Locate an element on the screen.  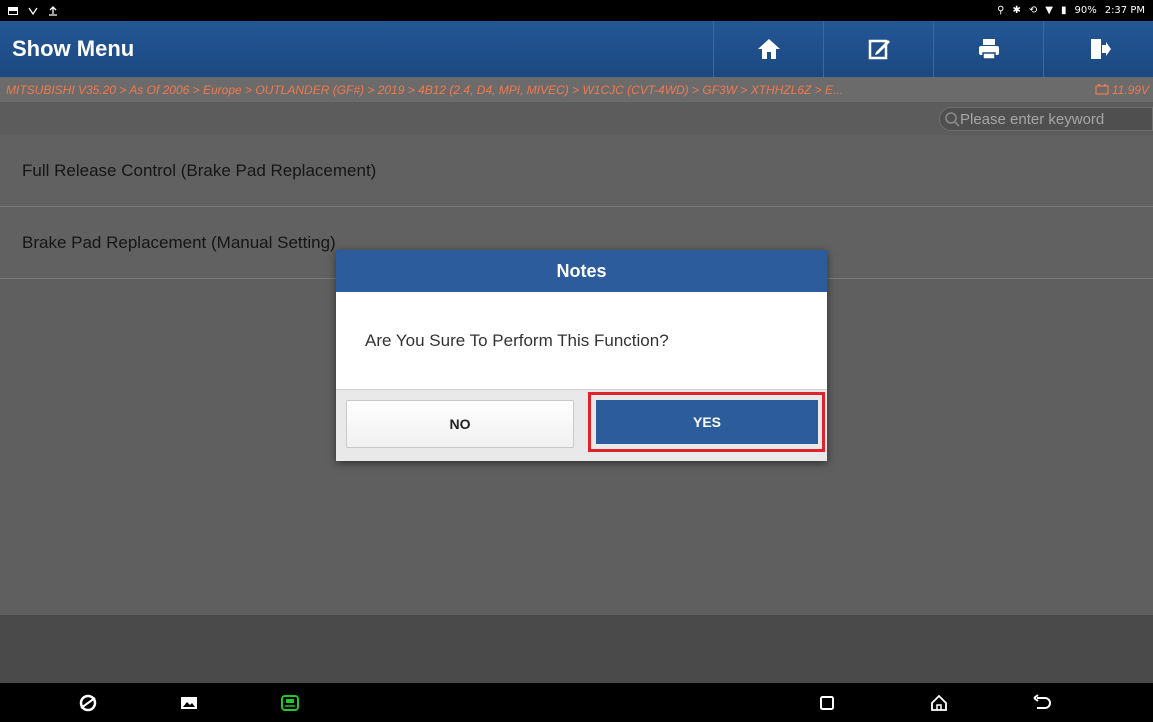
android-nav-bar is located at coordinates (576, 702).